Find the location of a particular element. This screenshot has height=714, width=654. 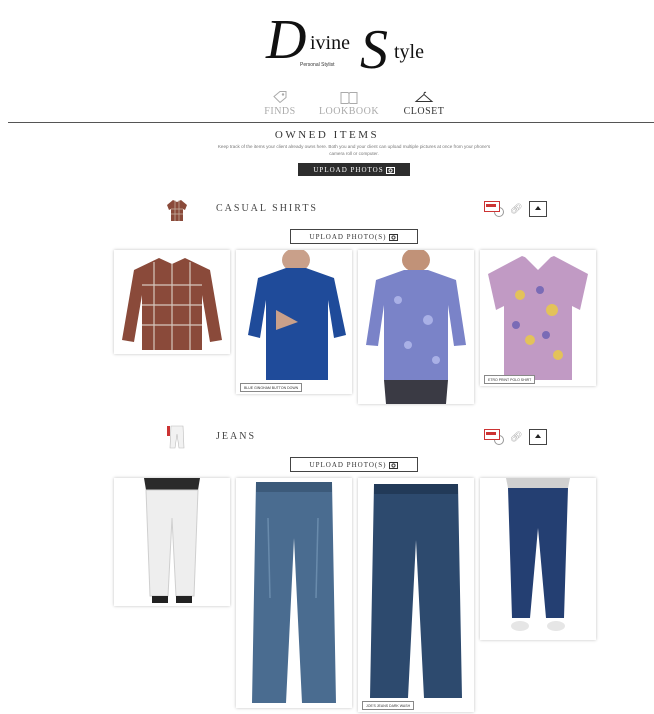

blue-shirt-image is located at coordinates (294, 322).